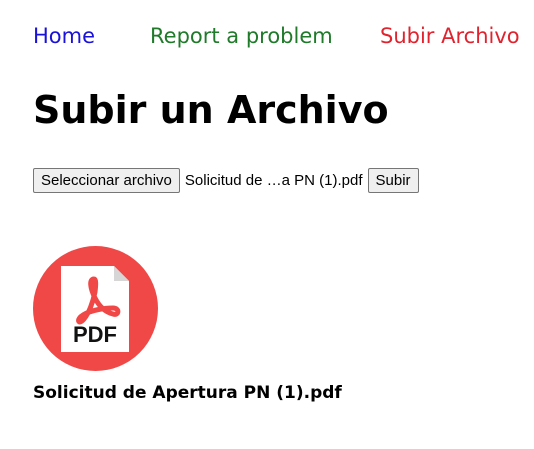 The height and width of the screenshot is (449, 534). Describe the element at coordinates (450, 36) in the screenshot. I see `nav-link-subir-archivo: Subir Archivo` at that location.